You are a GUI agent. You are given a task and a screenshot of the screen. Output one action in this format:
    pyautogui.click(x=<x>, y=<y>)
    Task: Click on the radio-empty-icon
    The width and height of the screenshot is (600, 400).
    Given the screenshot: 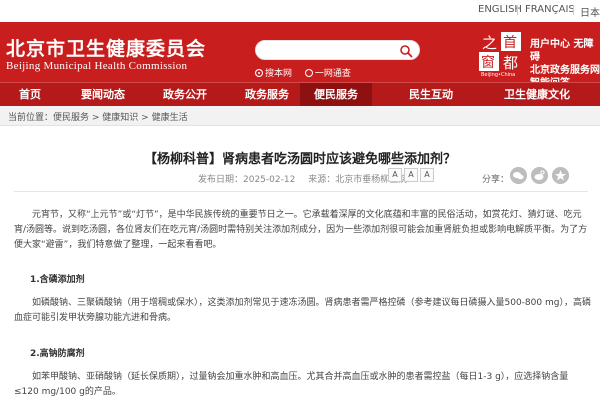 What is the action you would take?
    pyautogui.click(x=308, y=73)
    